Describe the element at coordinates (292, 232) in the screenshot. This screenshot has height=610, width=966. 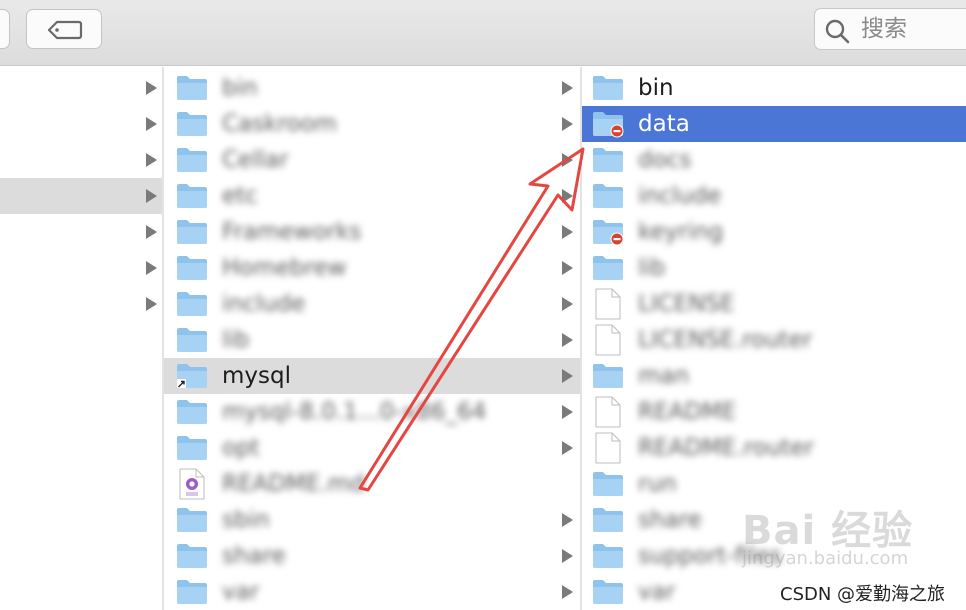
I see `item-name: Frameworks` at that location.